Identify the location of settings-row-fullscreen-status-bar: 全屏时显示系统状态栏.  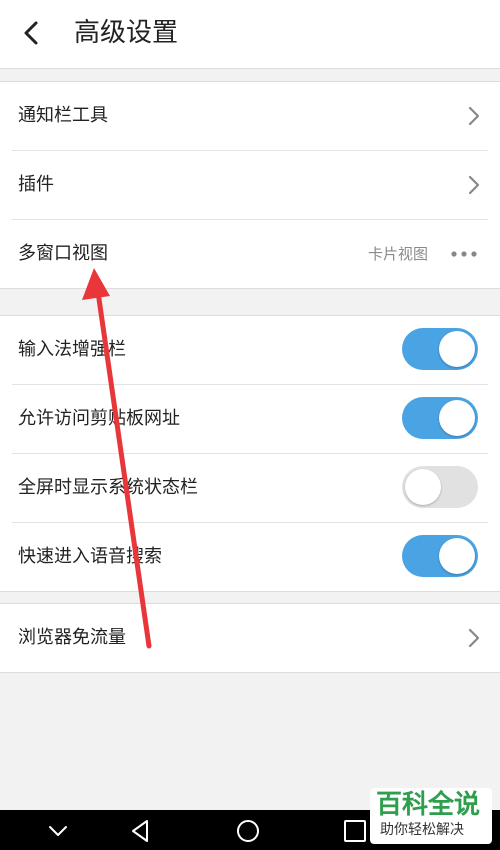
(250, 487).